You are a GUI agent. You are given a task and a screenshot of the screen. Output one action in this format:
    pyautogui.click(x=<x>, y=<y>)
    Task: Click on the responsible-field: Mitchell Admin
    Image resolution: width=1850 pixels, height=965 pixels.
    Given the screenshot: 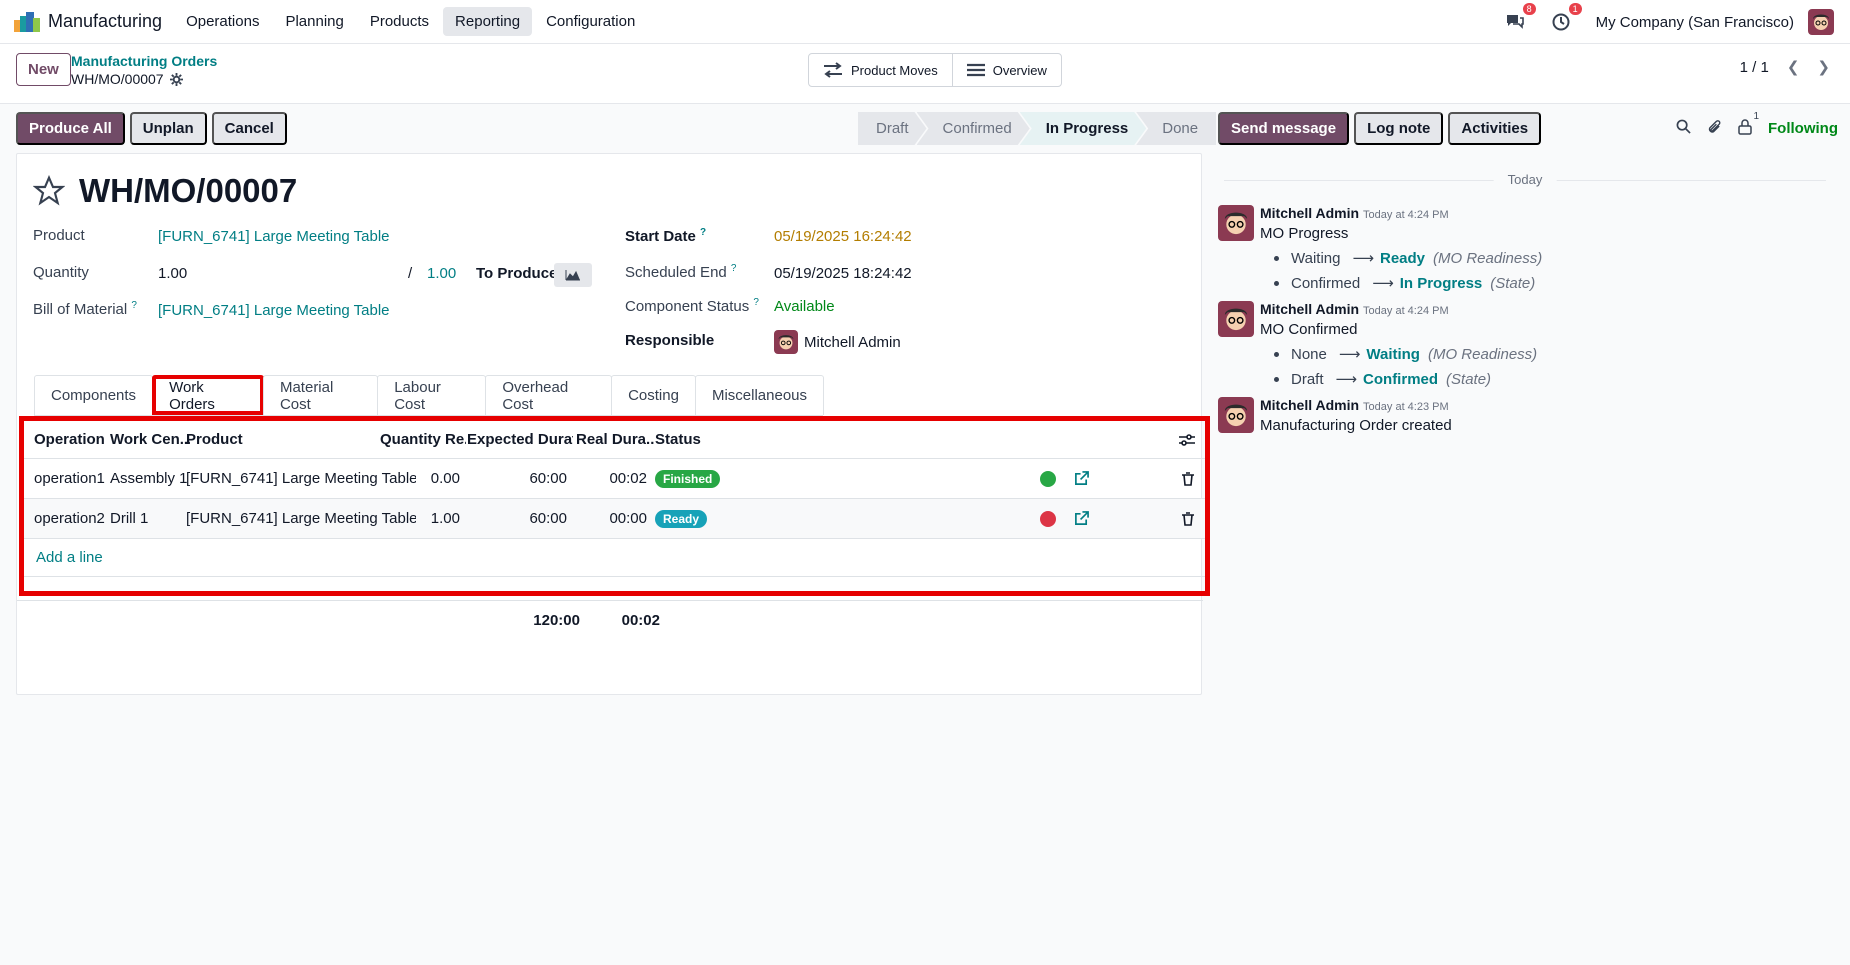 What is the action you would take?
    pyautogui.click(x=837, y=342)
    